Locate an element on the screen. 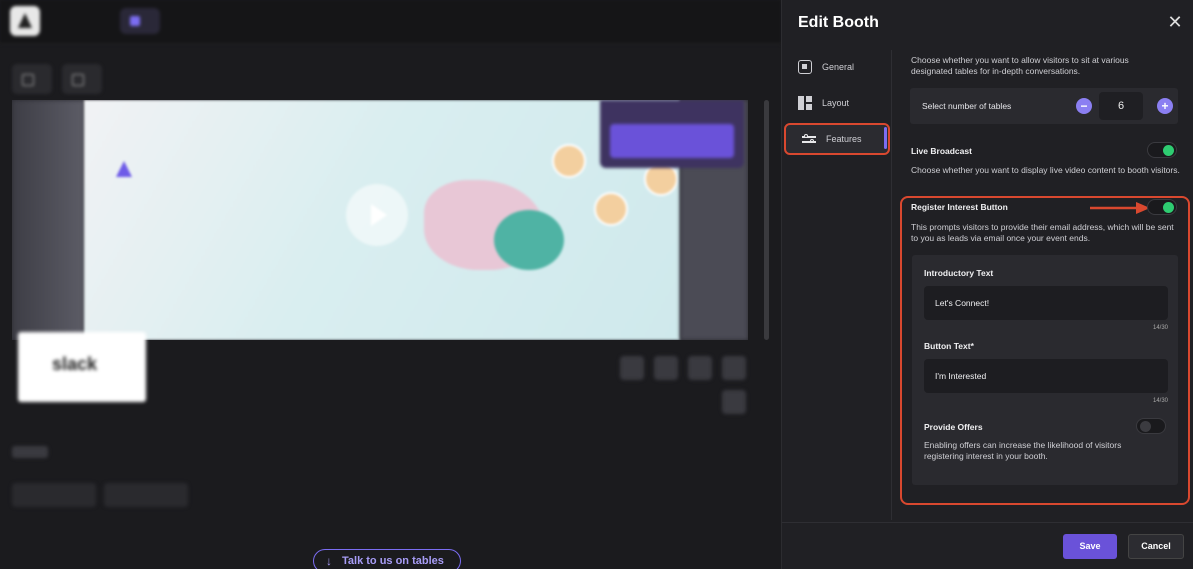 This screenshot has height=569, width=1193. booth-about is located at coordinates (382, 474).